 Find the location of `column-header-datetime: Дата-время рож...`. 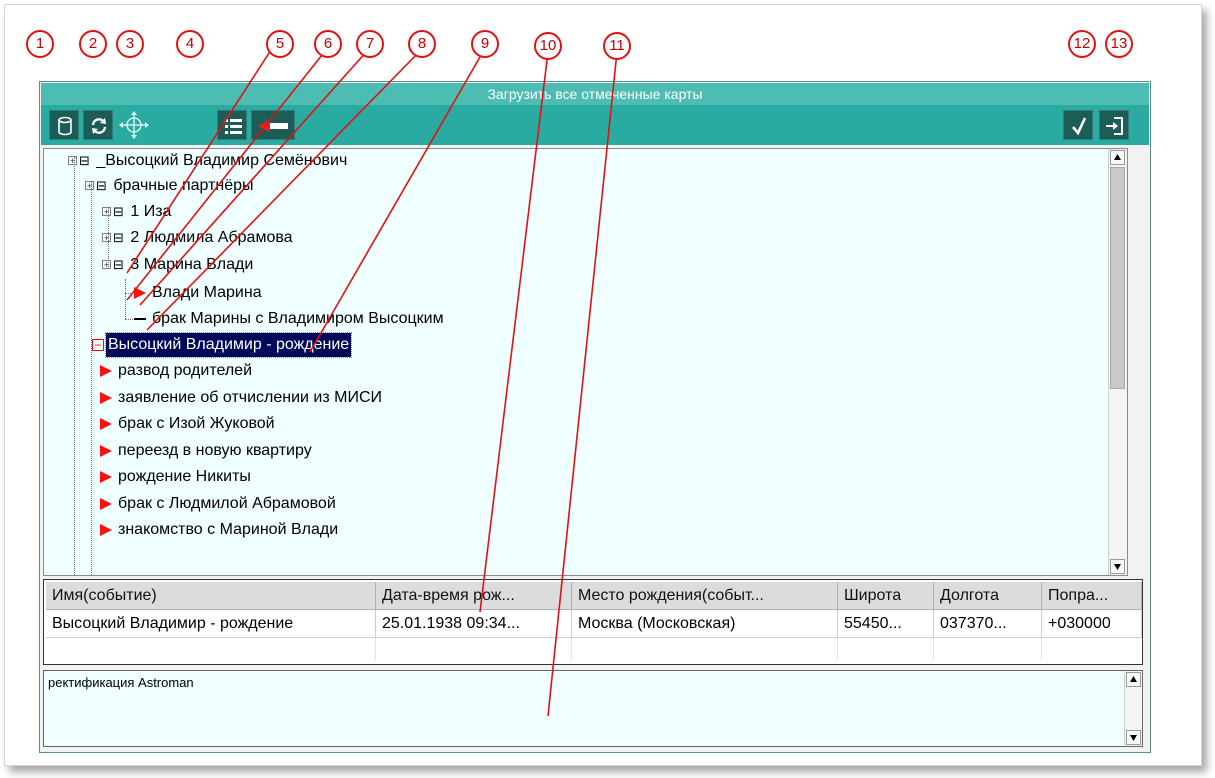

column-header-datetime: Дата-время рож... is located at coordinates (474, 596).